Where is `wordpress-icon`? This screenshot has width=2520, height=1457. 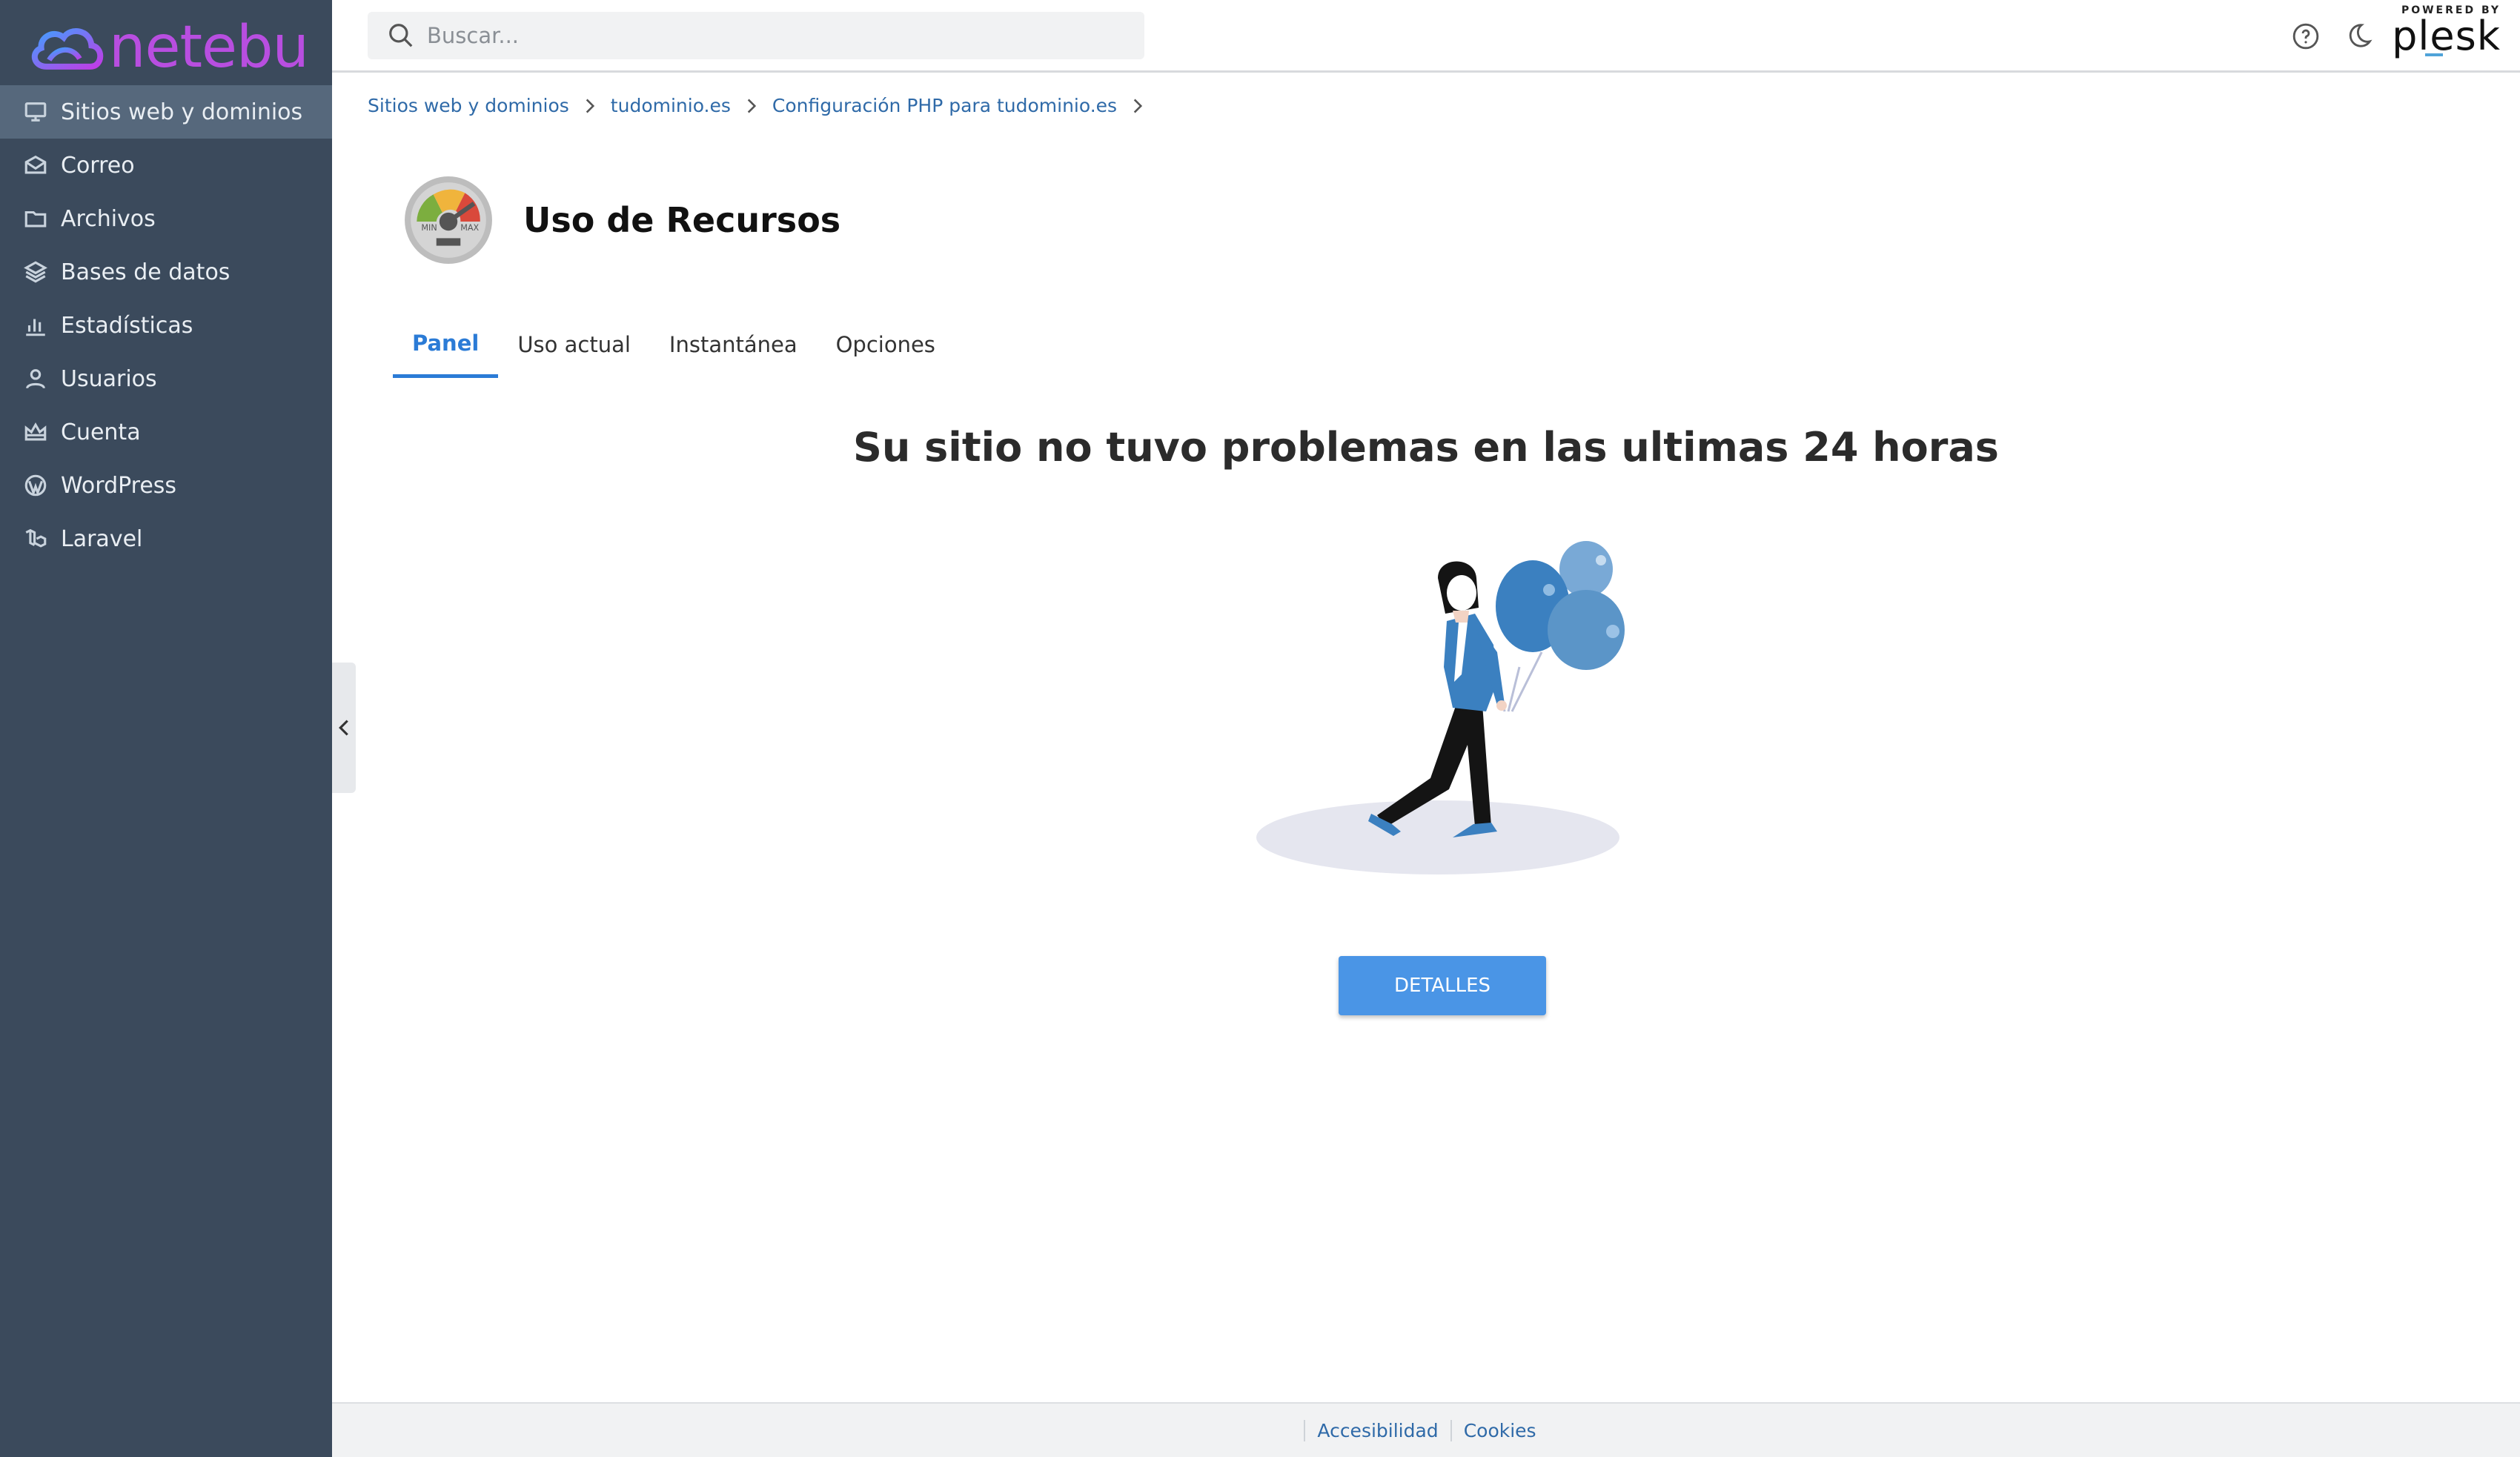
wordpress-icon is located at coordinates (35, 485).